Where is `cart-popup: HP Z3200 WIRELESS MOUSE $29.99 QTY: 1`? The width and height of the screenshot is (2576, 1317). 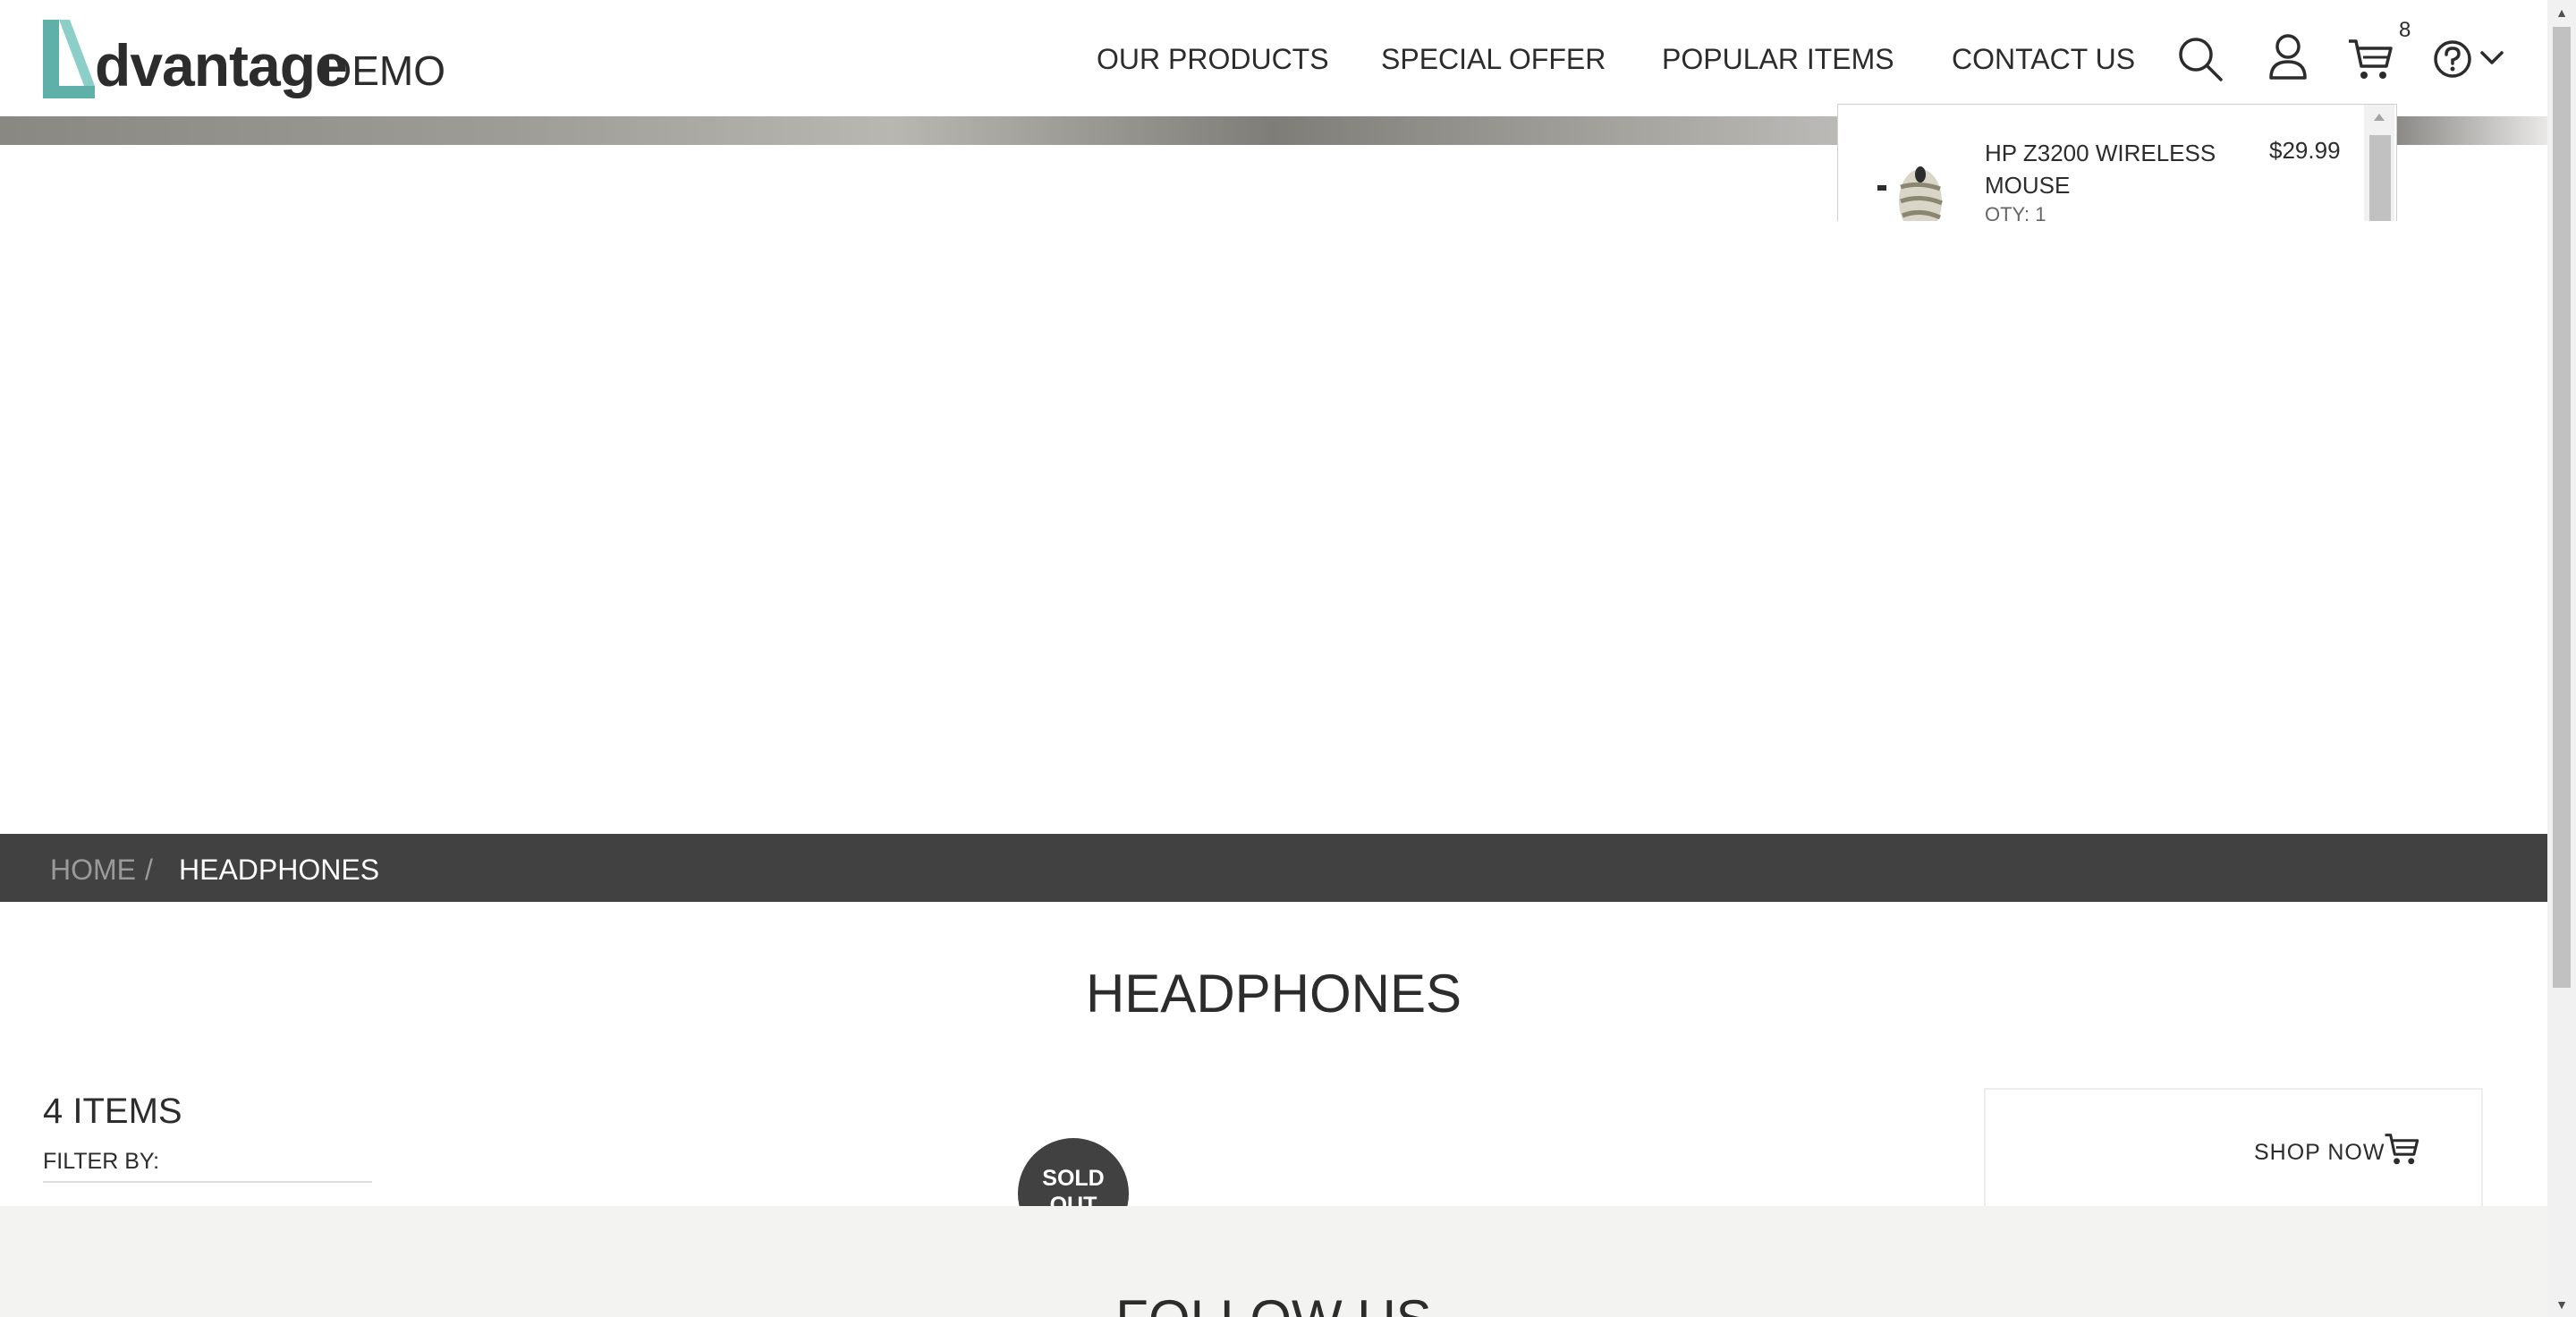 cart-popup: HP Z3200 WIRELESS MOUSE $29.99 QTY: 1 is located at coordinates (2117, 163).